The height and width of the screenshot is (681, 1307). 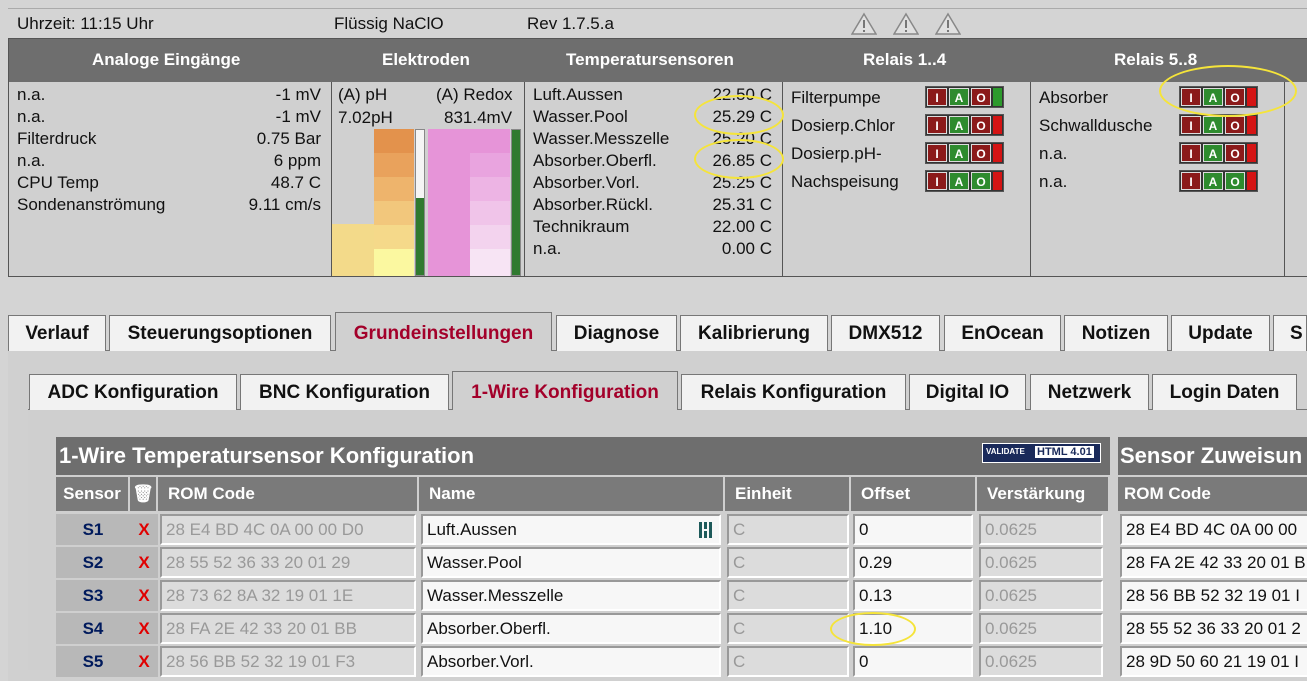 What do you see at coordinates (1002, 333) in the screenshot?
I see `tab-enocean: EnOcean` at bounding box center [1002, 333].